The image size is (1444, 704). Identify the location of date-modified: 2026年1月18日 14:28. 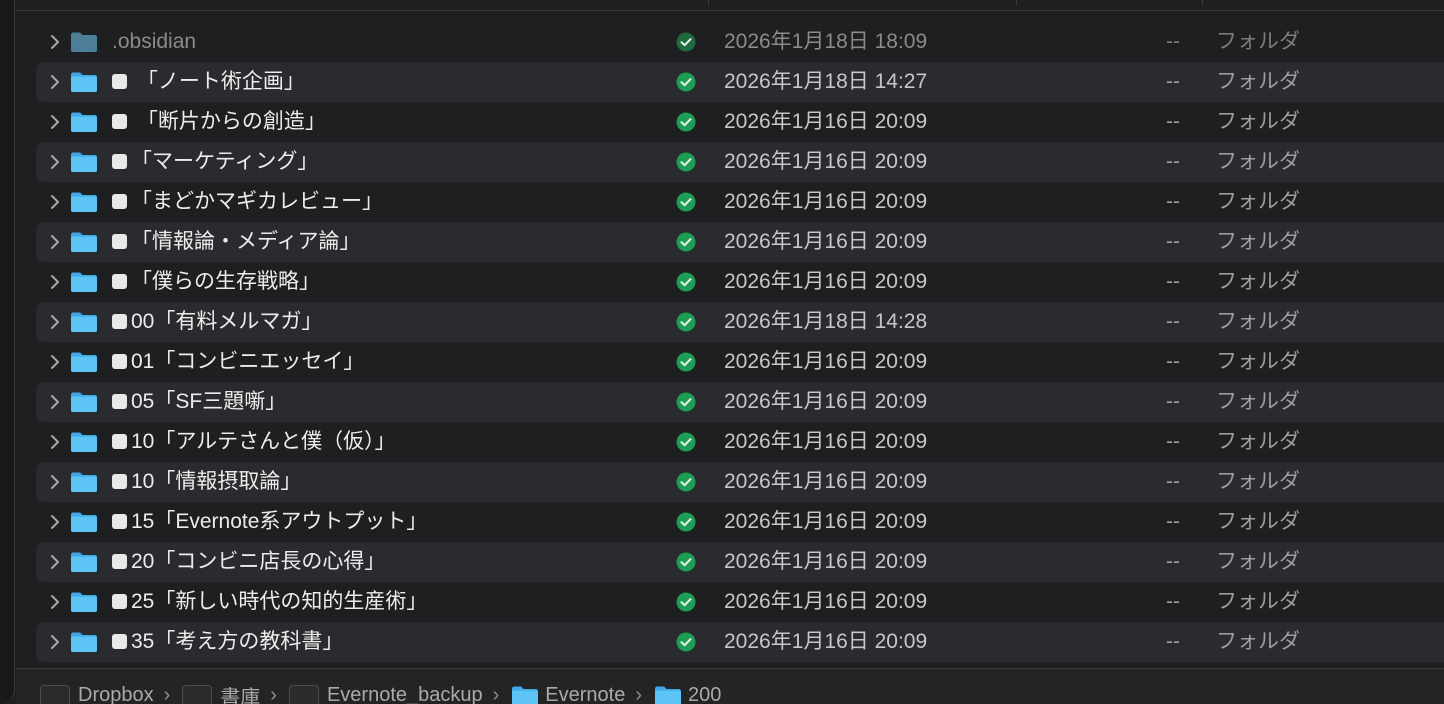
(826, 321).